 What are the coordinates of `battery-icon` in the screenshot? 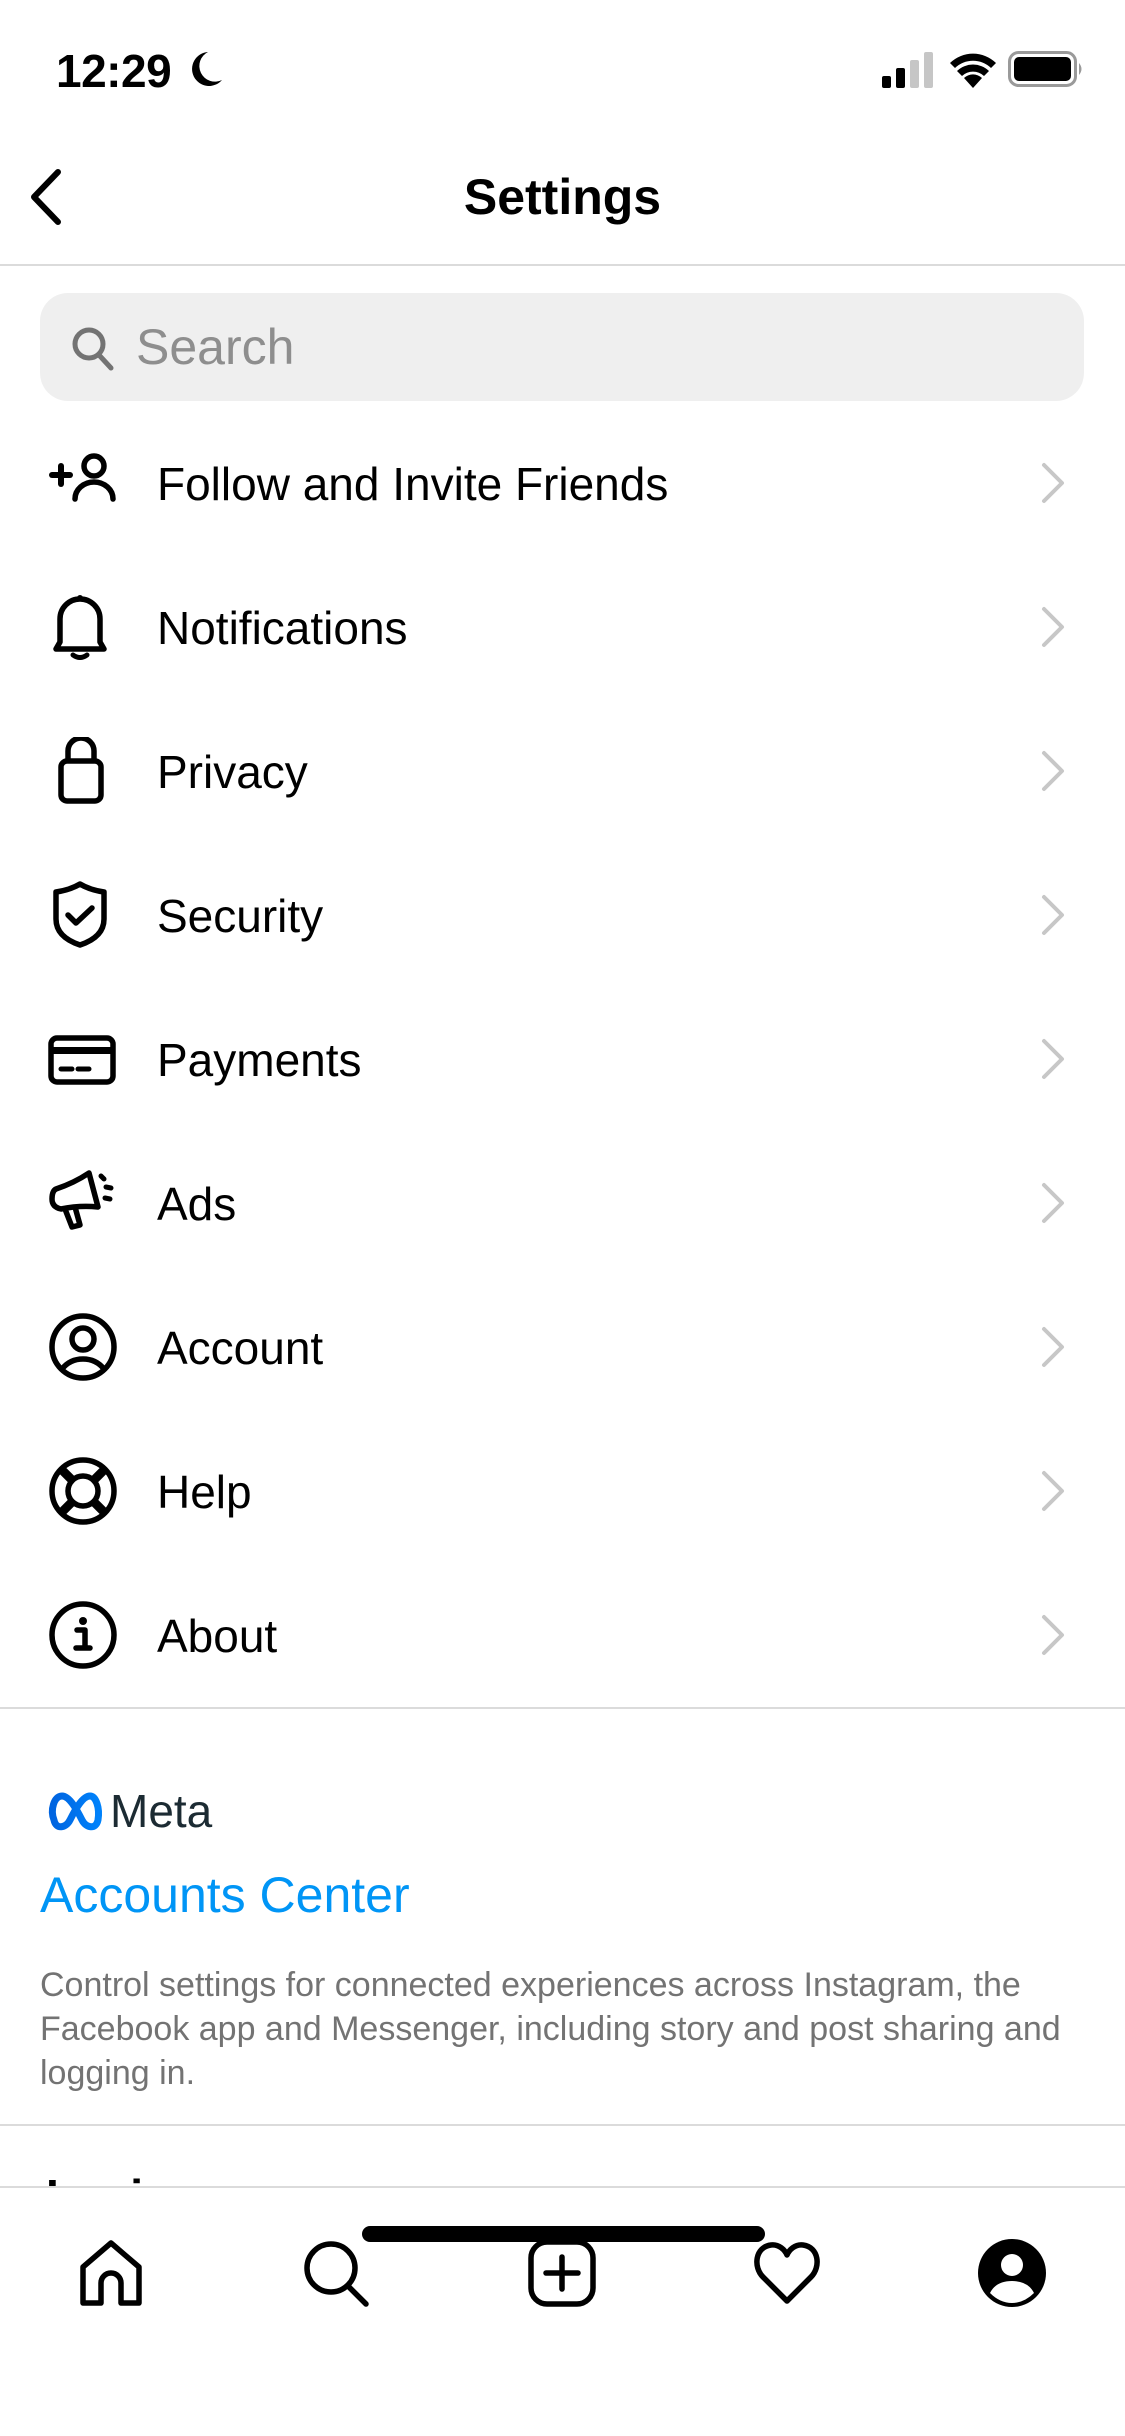 It's located at (1045, 69).